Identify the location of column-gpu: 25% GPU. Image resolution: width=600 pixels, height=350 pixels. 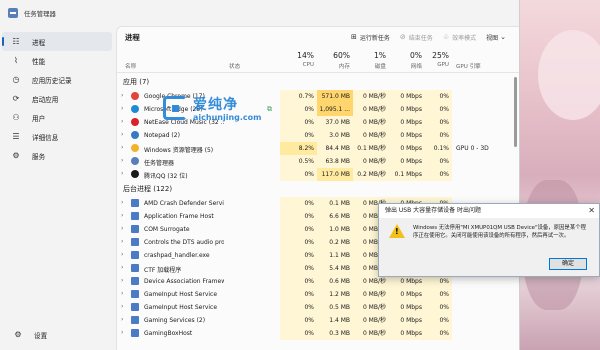
(437, 59).